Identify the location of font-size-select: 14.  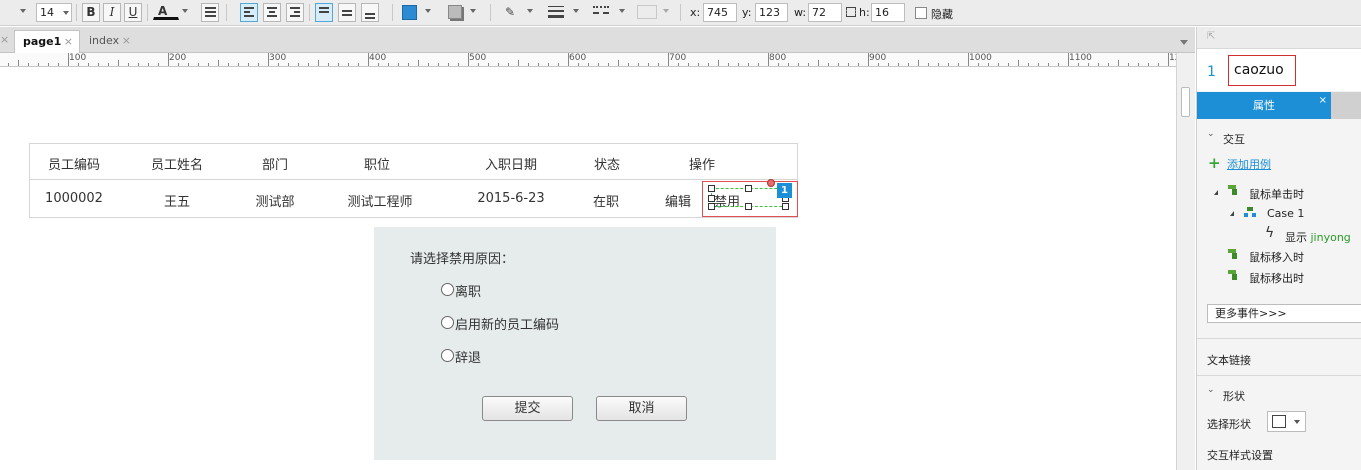
(54, 12).